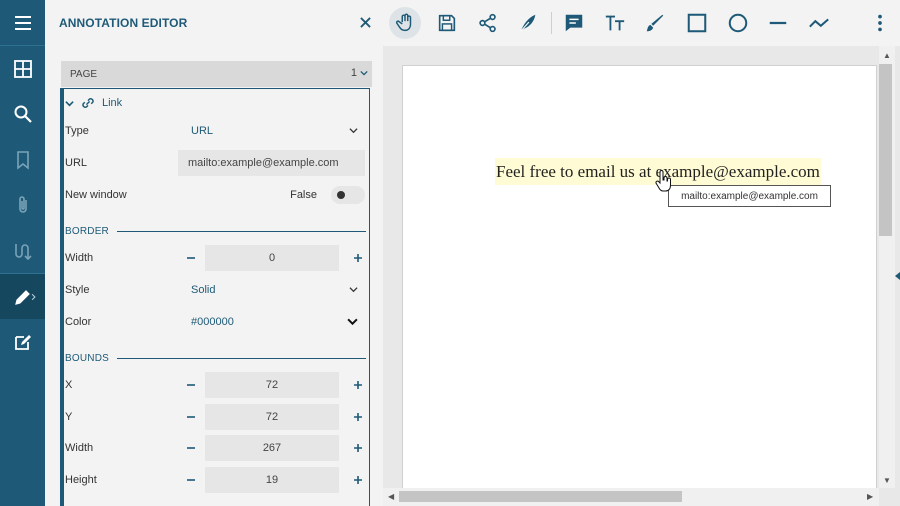 The width and height of the screenshot is (900, 506). I want to click on bounds-x-increment-button, so click(358, 385).